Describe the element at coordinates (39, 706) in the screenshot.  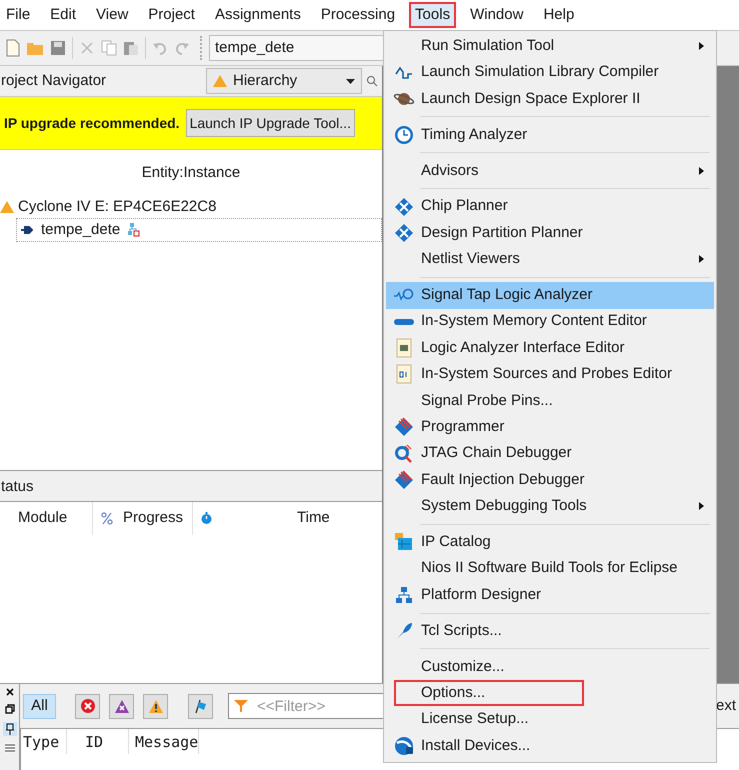
I see `filter-button: All` at that location.